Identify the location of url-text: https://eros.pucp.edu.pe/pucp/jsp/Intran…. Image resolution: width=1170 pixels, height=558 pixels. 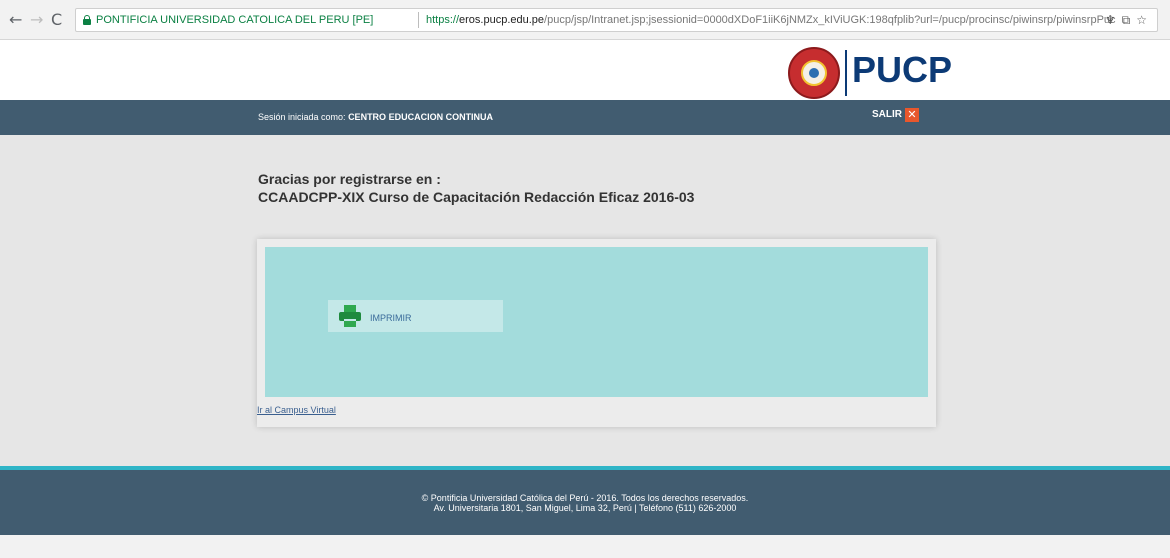
(771, 20).